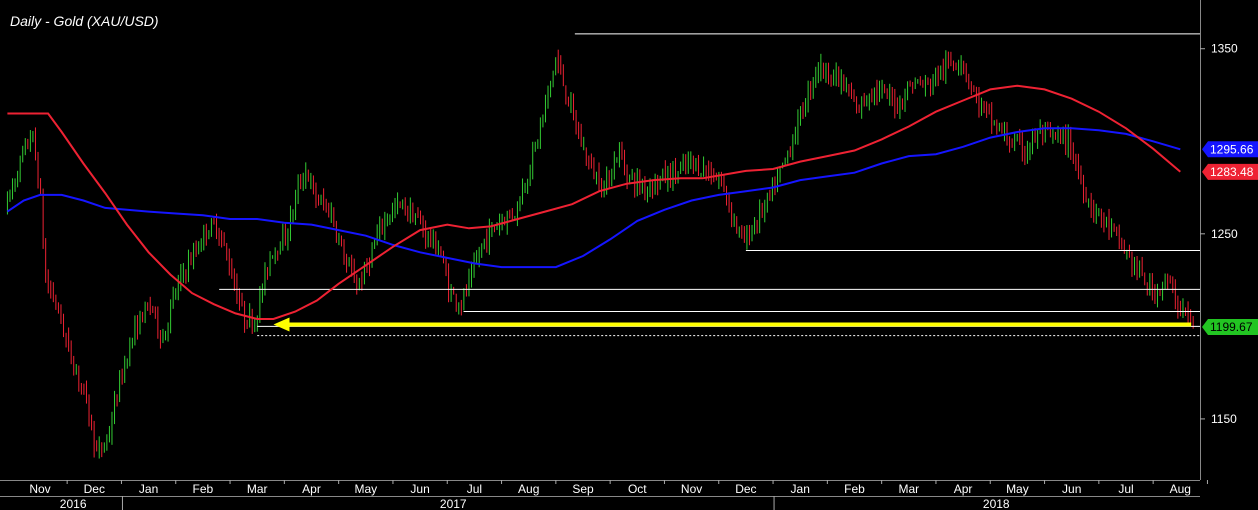 The image size is (1258, 510). I want to click on last-value-label: 1283.48, so click(1232, 172).